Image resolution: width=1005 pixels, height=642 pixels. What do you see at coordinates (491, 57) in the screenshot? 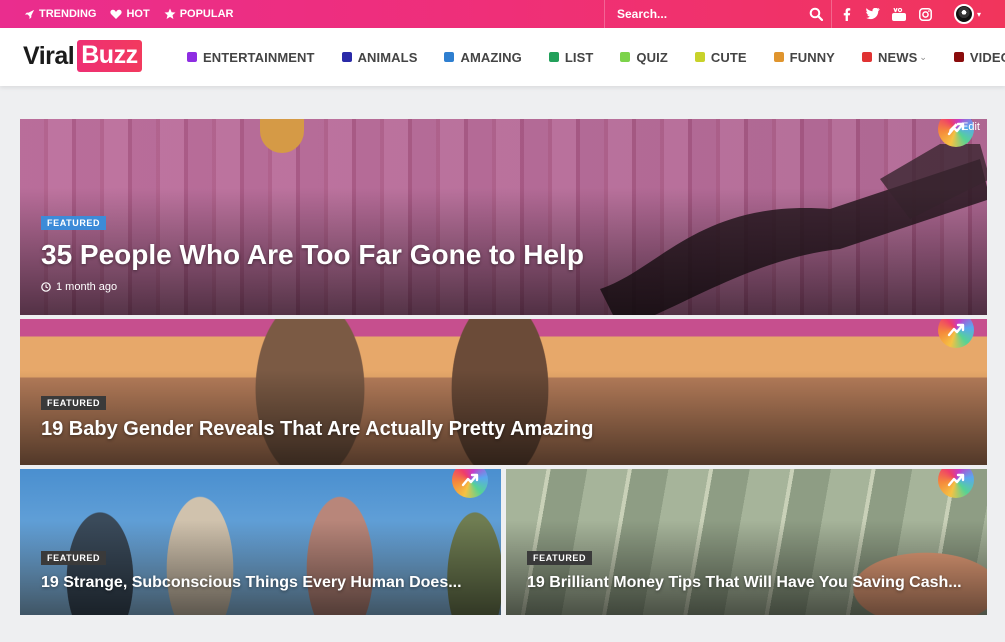
I see `nav-label: AMAZING` at bounding box center [491, 57].